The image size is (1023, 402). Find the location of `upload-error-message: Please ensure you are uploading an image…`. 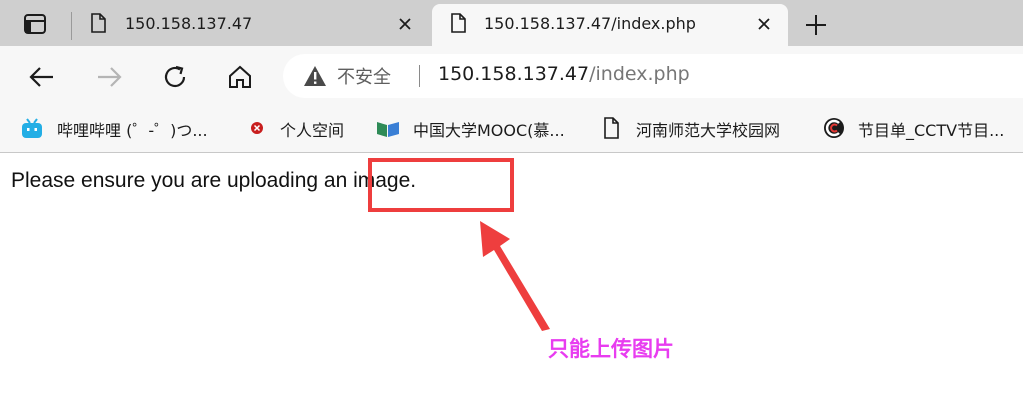

upload-error-message: Please ensure you are uploading an image… is located at coordinates (214, 180).